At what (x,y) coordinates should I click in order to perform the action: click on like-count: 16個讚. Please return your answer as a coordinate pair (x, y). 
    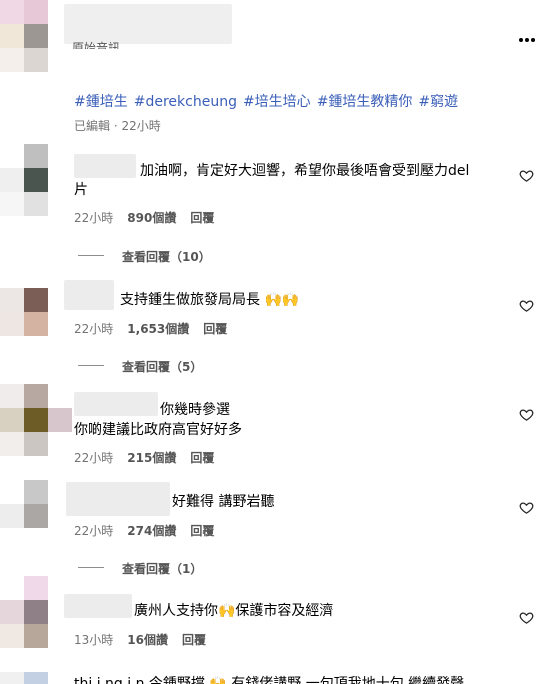
    Looking at the image, I should click on (147, 640).